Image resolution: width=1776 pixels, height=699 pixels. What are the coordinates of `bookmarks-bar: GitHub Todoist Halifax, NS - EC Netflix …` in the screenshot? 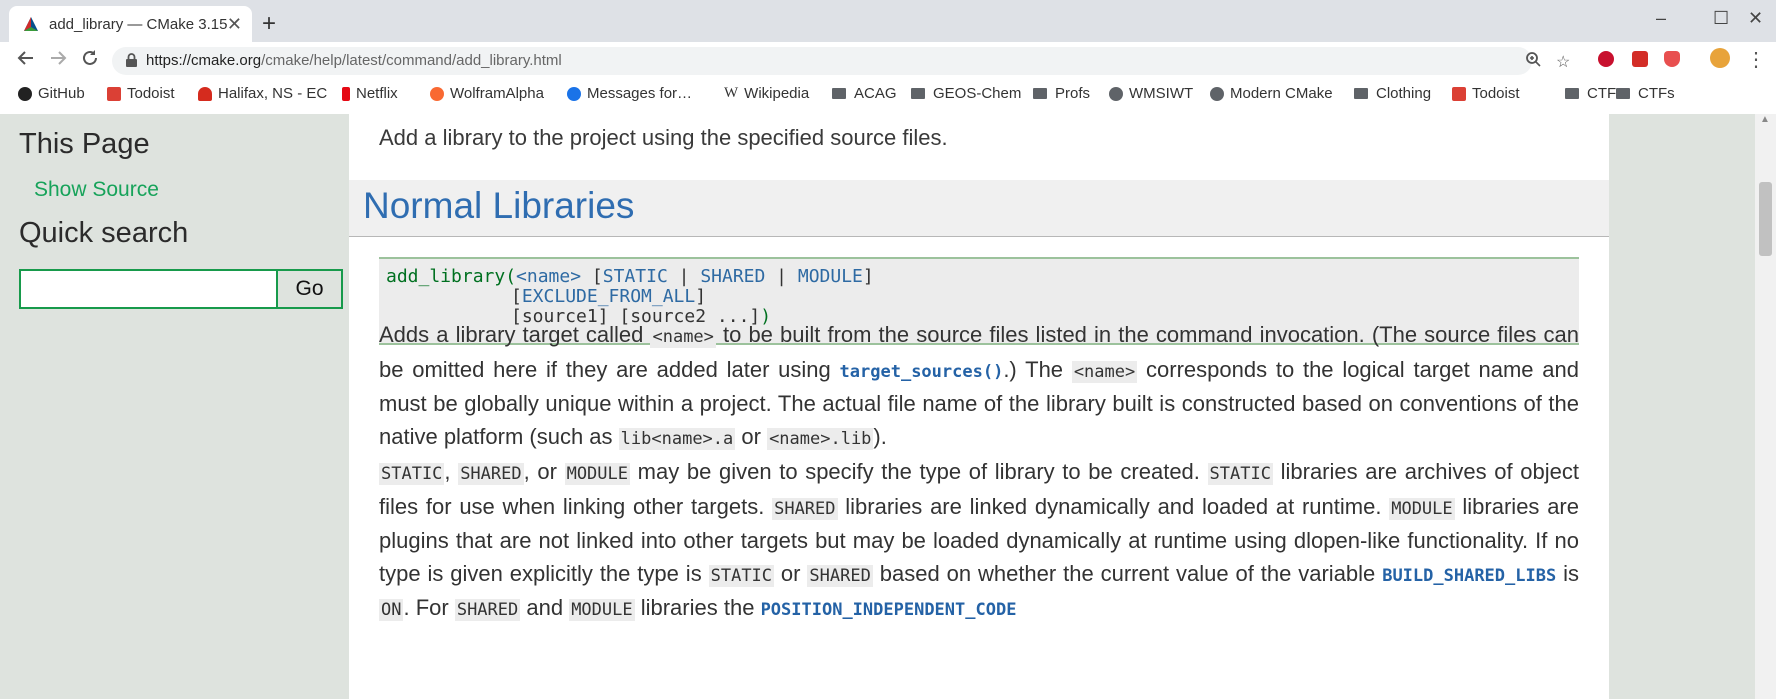 It's located at (888, 97).